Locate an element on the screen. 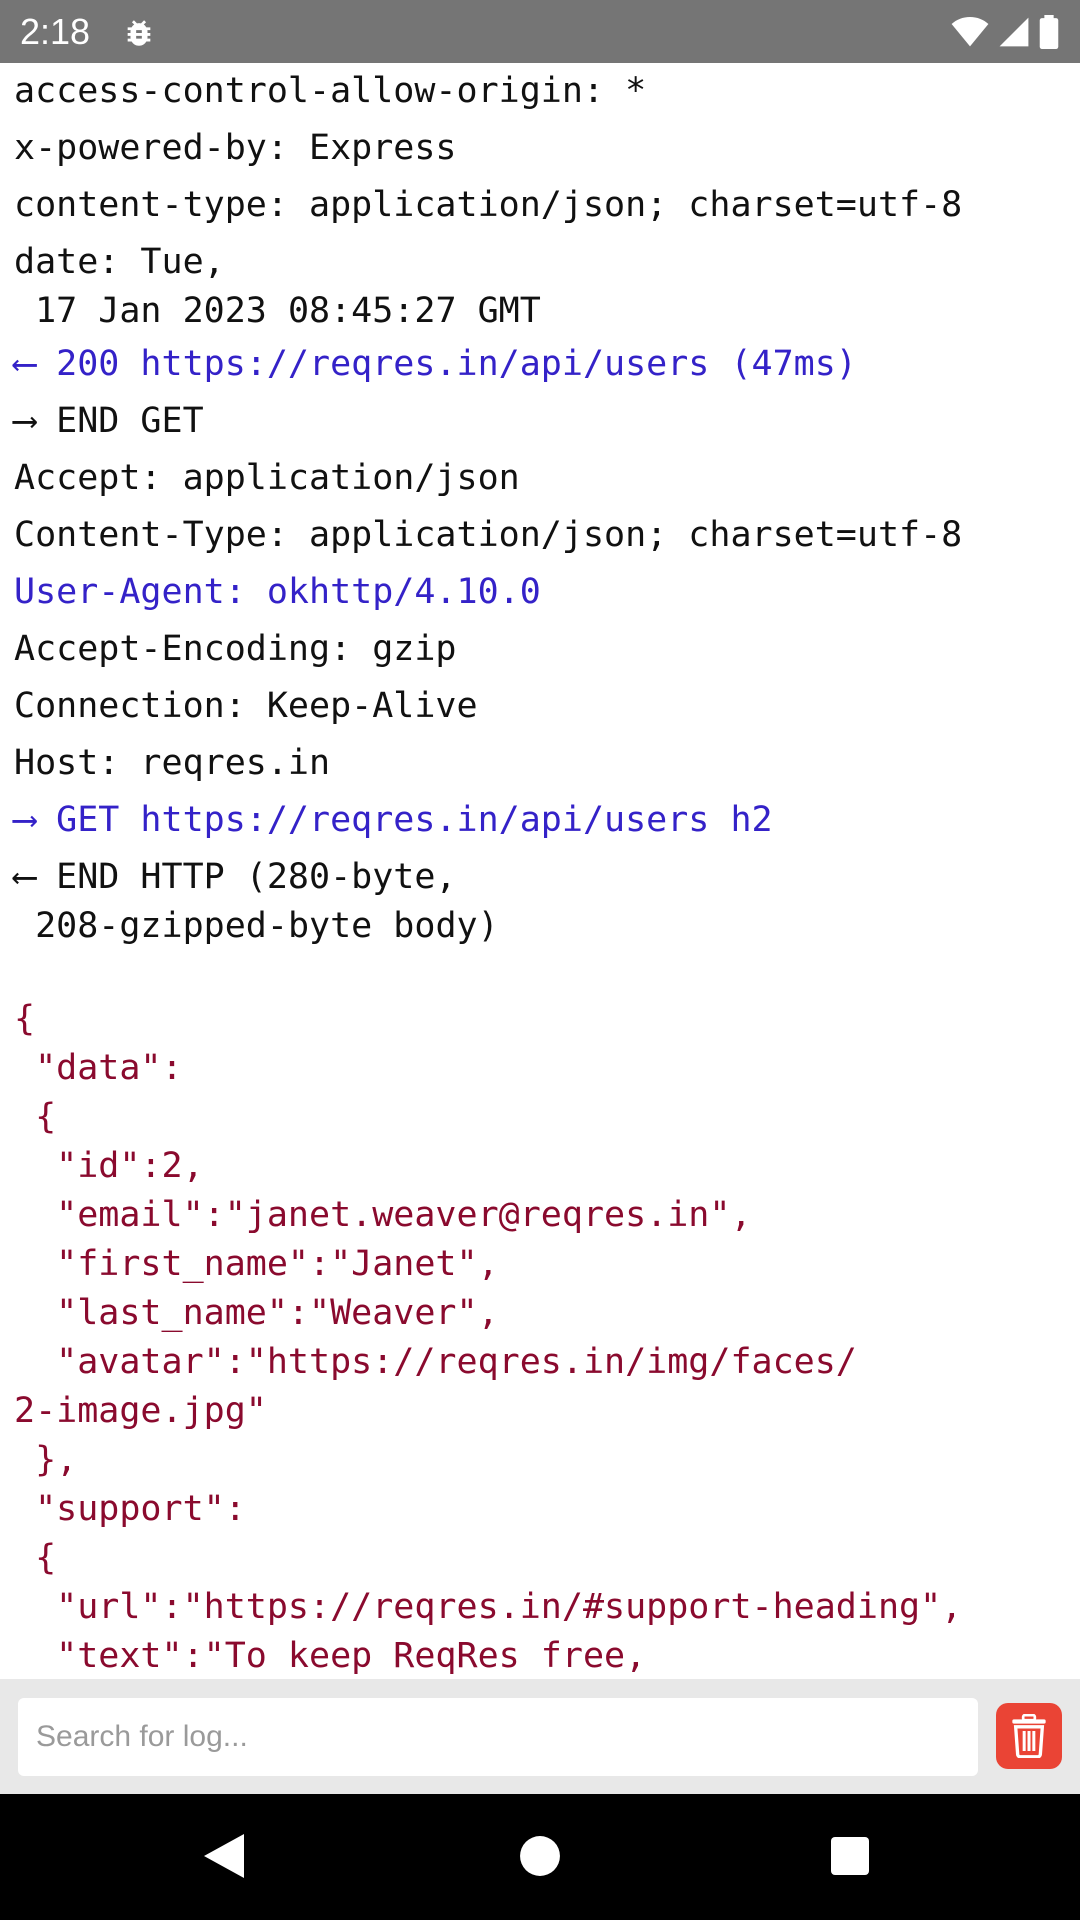  navigation-bar is located at coordinates (540, 1857).